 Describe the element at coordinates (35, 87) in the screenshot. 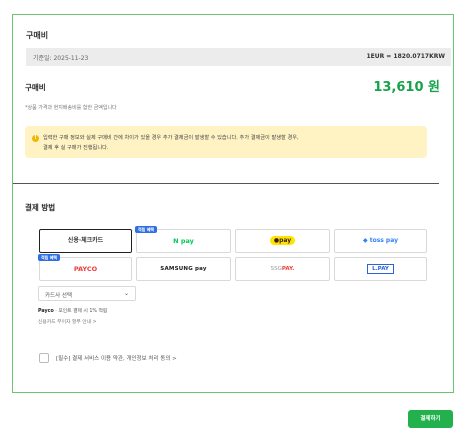

I see `price-label: 구매비` at that location.